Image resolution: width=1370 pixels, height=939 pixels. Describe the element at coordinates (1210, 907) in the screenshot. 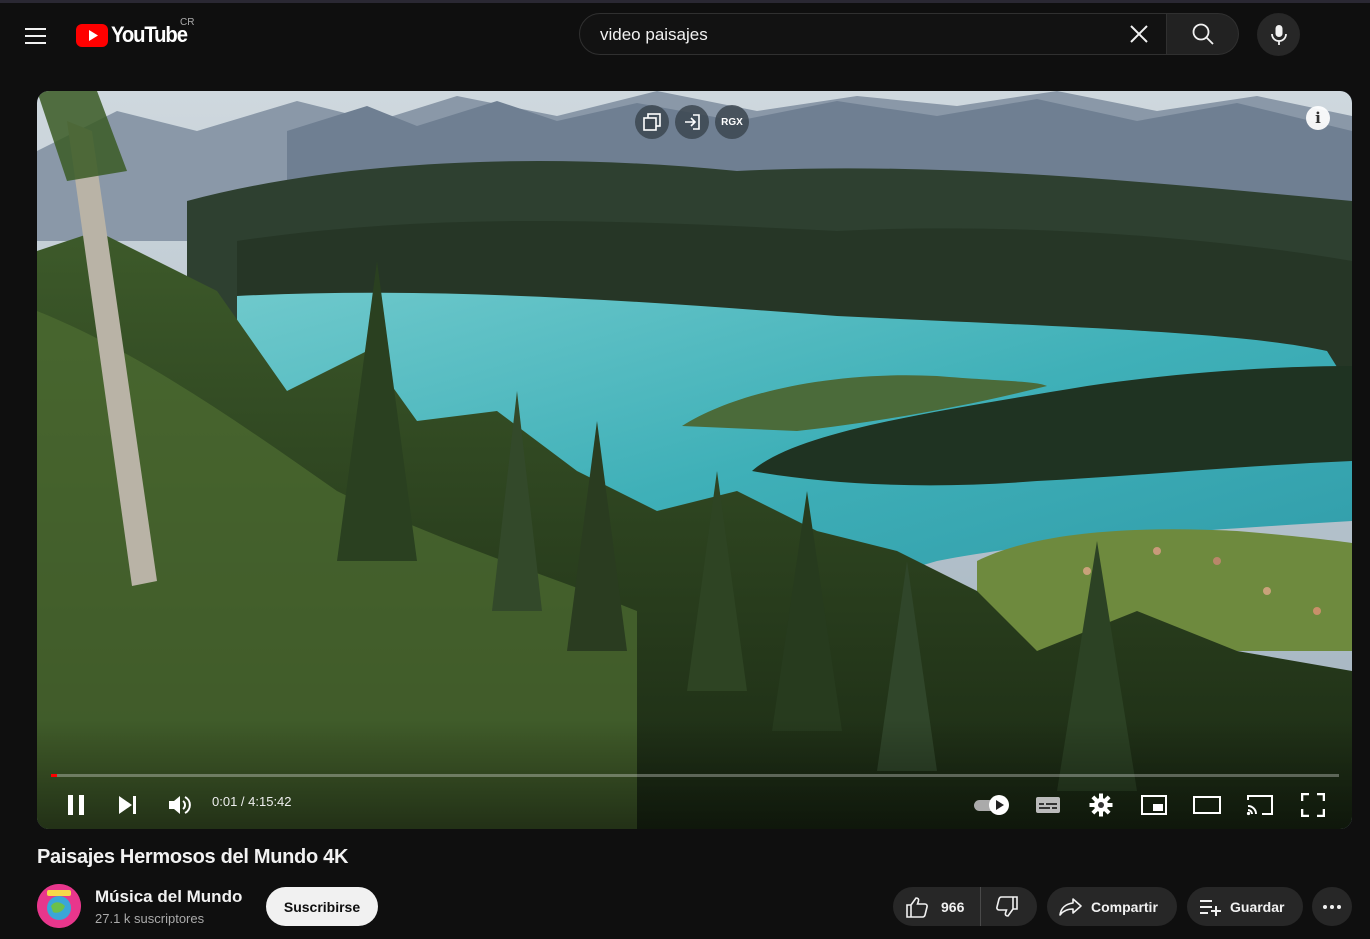

I see `playlist-add-icon` at that location.